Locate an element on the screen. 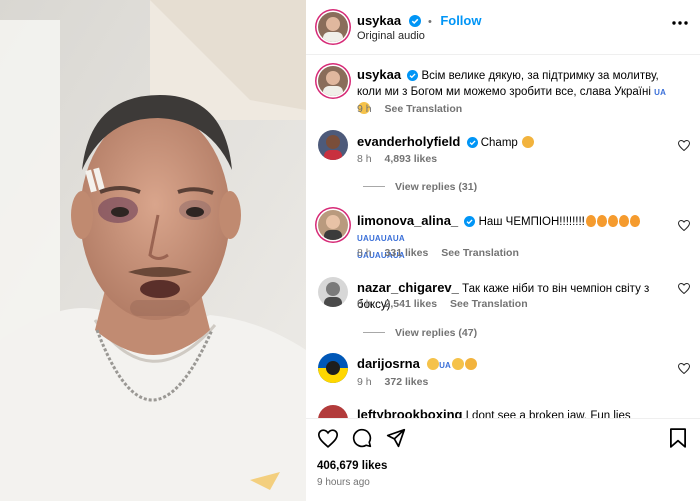 The width and height of the screenshot is (700, 502). folded-hands-emoji-icon is located at coordinates (458, 364).